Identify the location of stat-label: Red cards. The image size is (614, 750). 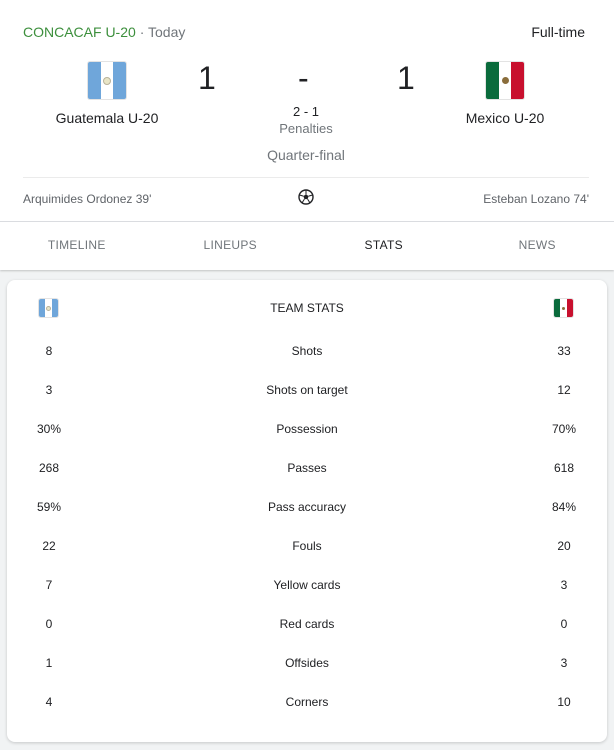
(307, 624).